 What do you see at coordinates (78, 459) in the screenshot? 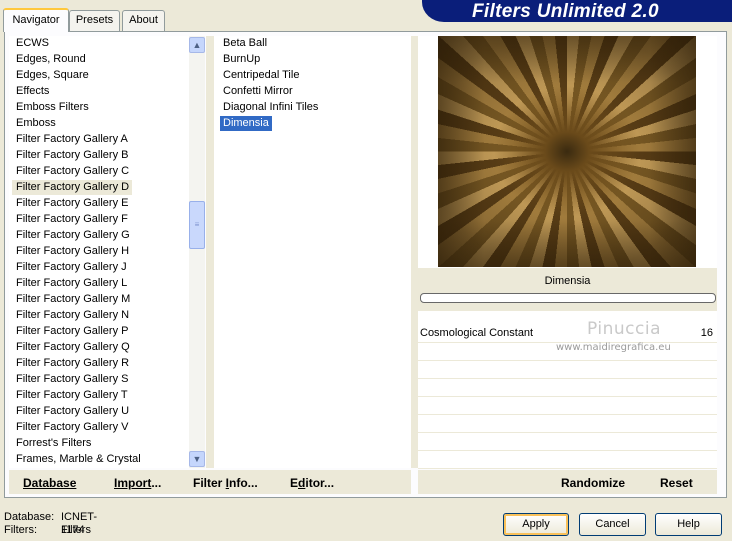
I see `category-item: Frames, Marble & Crystal` at bounding box center [78, 459].